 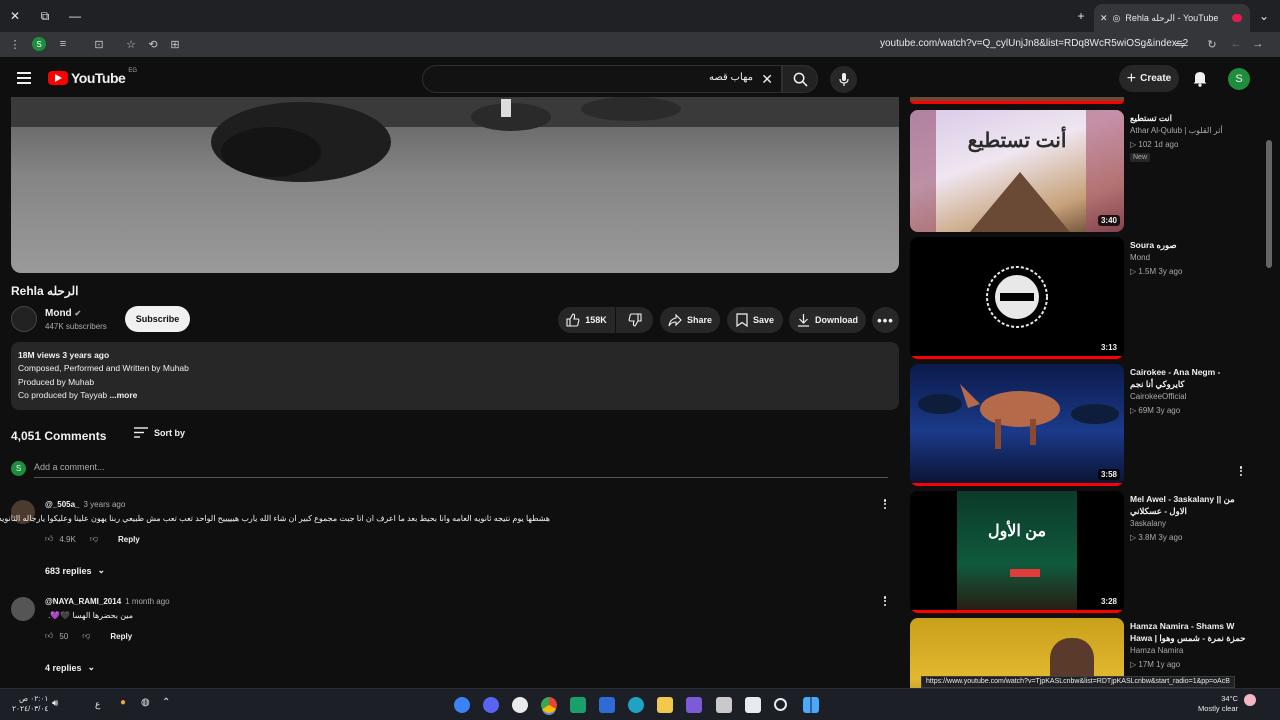 I want to click on notifications-bell-icon, so click(x=1200, y=78).